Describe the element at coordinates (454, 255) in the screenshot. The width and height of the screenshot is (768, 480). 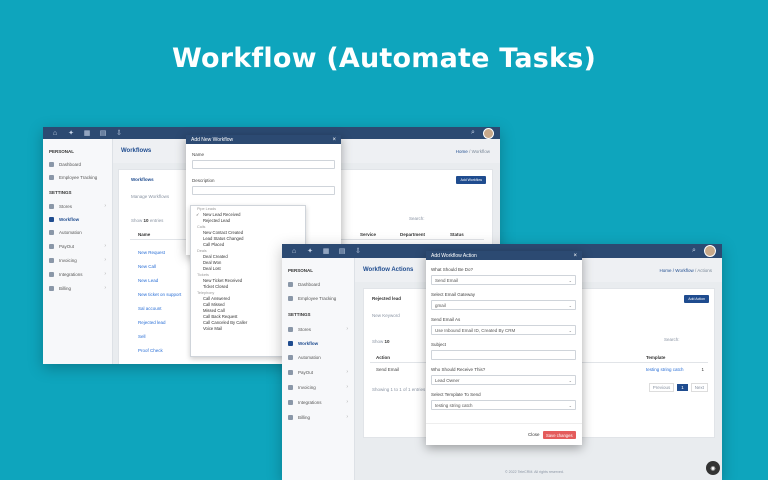
I see `modal-title: Add Workflow Action` at that location.